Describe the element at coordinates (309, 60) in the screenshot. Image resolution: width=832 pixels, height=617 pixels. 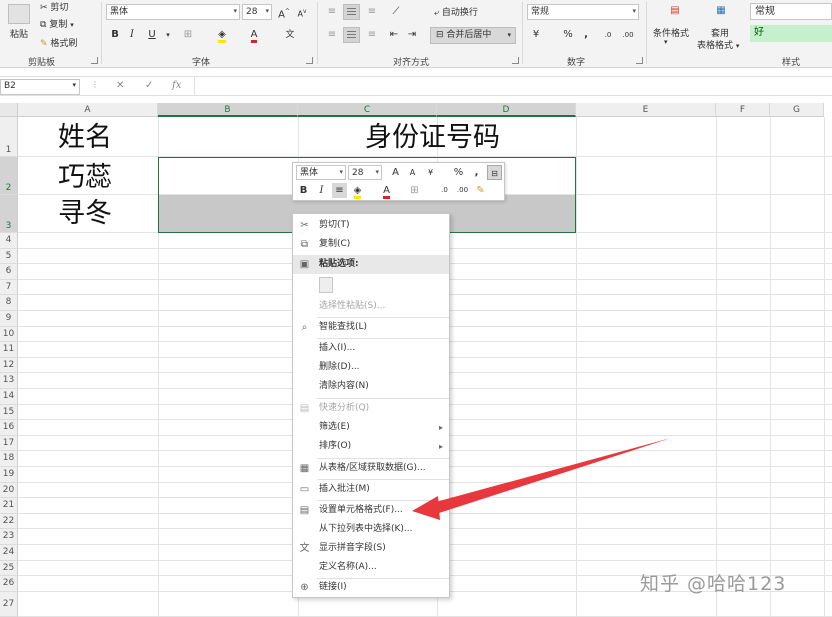
I see `font-launcher-icon` at that location.